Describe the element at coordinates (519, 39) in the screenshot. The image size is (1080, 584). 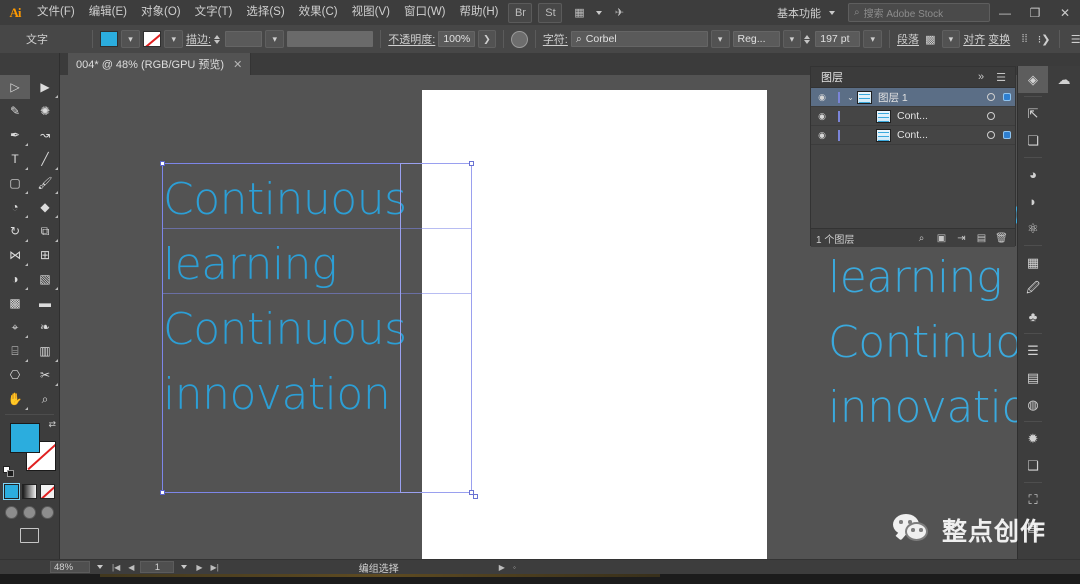
I see `opacity-mask-icon` at that location.